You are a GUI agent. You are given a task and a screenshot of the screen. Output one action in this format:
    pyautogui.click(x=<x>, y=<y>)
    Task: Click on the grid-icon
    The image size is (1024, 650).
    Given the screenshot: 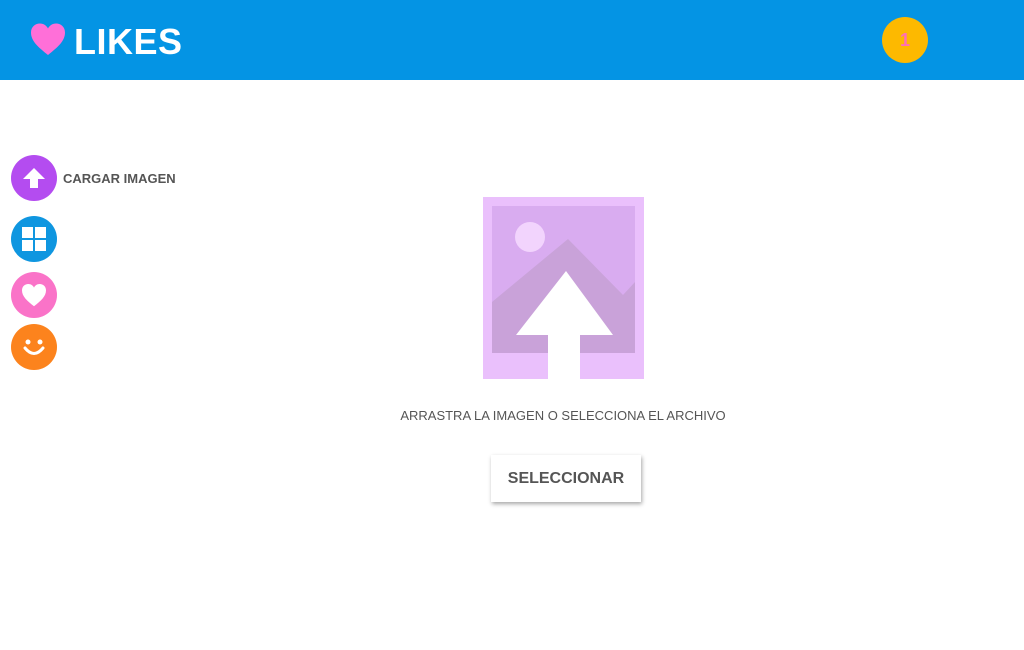 What is the action you would take?
    pyautogui.click(x=34, y=239)
    